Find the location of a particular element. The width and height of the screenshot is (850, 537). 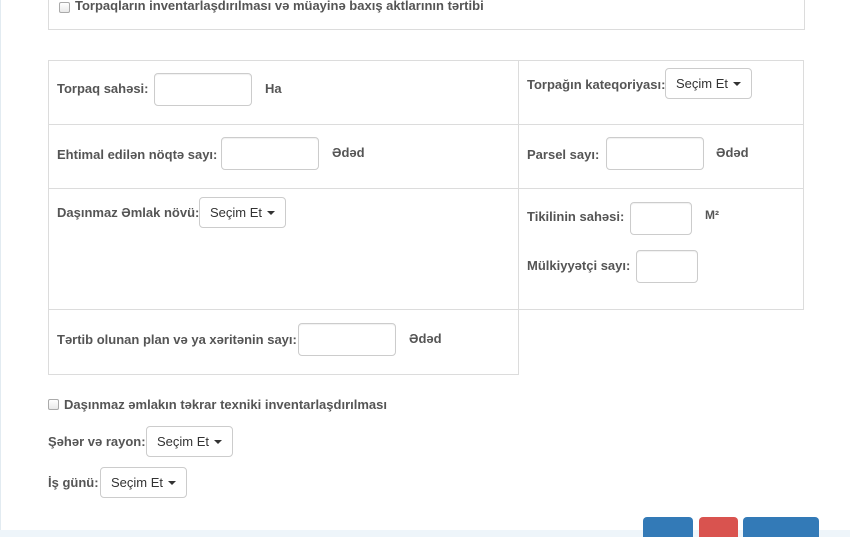

parcel-count-unit: Ədəd is located at coordinates (732, 152).